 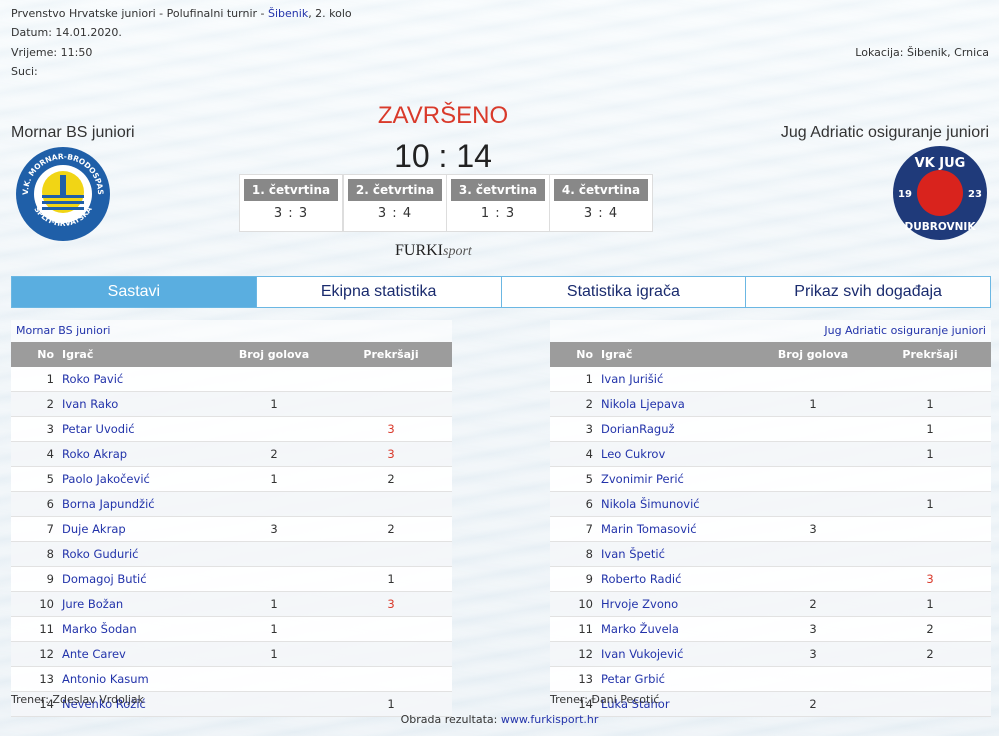 What do you see at coordinates (678, 629) in the screenshot?
I see `player-name: Marko Žuvela` at bounding box center [678, 629].